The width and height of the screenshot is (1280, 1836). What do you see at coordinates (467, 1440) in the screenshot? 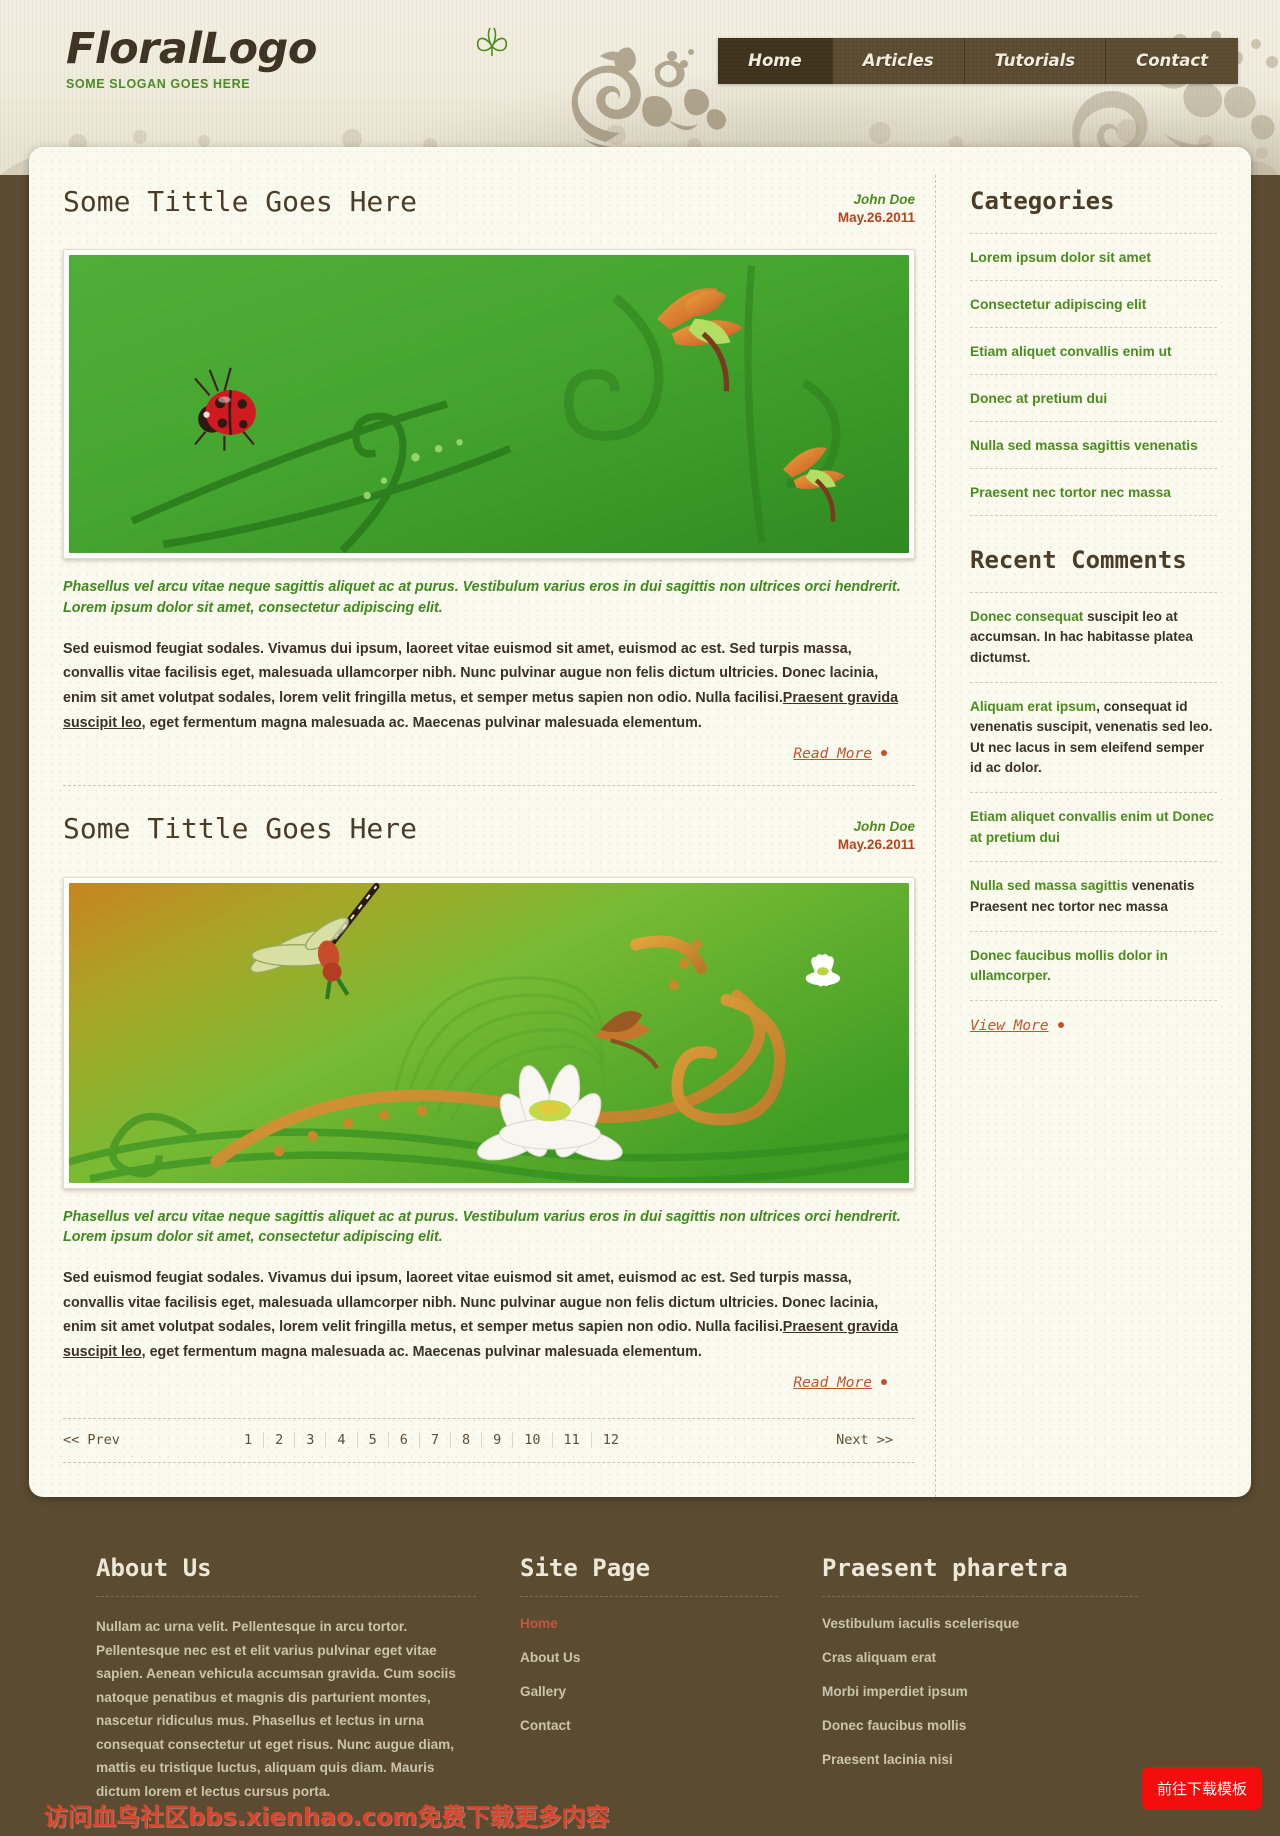
I see `page-8: 8` at bounding box center [467, 1440].